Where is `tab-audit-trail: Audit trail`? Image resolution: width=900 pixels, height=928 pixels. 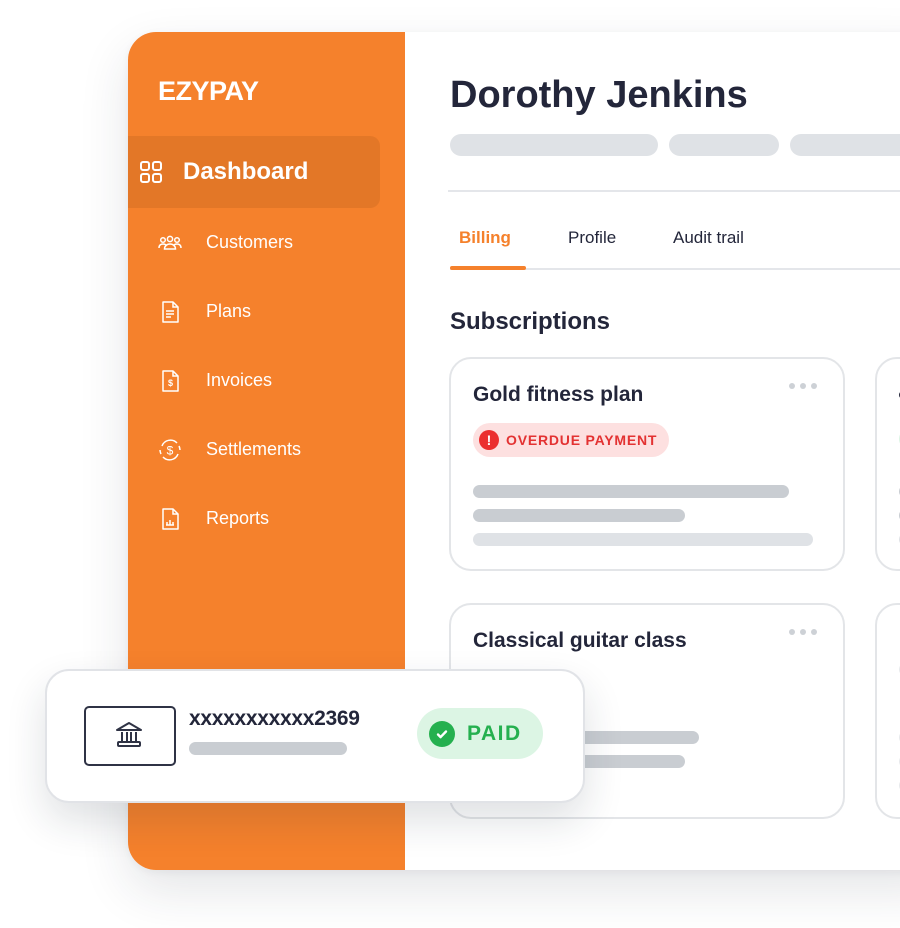
tab-audit-trail: Audit trail is located at coordinates (708, 238).